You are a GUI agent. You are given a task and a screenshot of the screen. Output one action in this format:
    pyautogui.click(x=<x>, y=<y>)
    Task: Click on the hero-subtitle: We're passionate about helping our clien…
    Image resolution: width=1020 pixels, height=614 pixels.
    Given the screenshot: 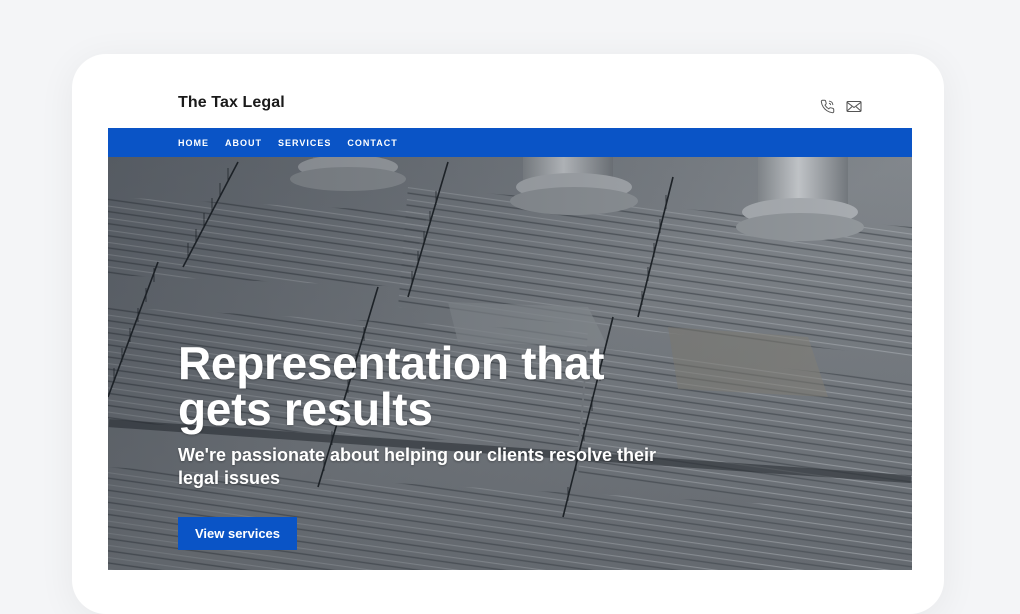 What is the action you would take?
    pyautogui.click(x=417, y=466)
    